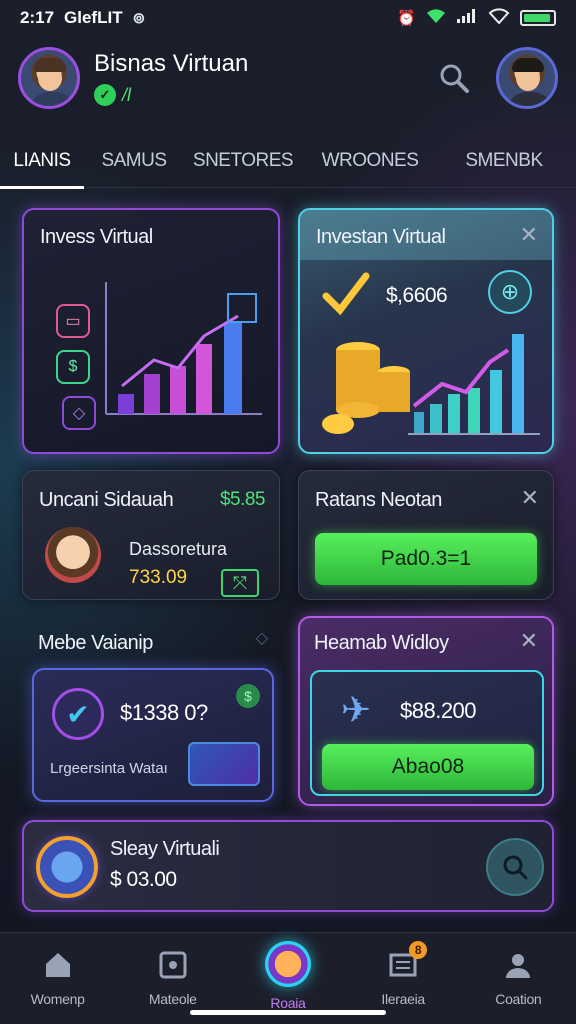 This screenshot has width=576, height=1024. Describe the element at coordinates (346, 294) in the screenshot. I see `check-icon` at that location.